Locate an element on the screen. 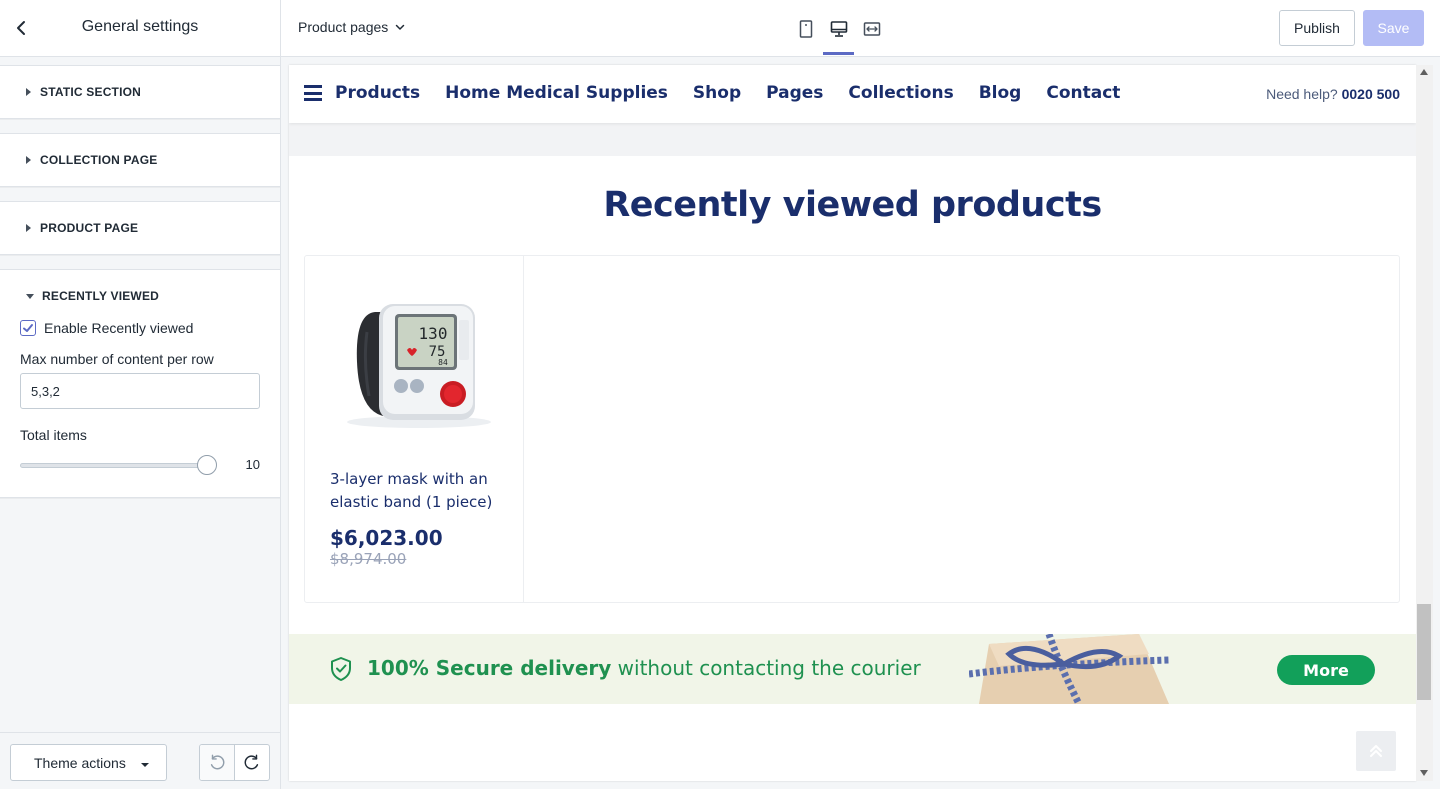  product-compare-price: $8,974.00 is located at coordinates (368, 559).